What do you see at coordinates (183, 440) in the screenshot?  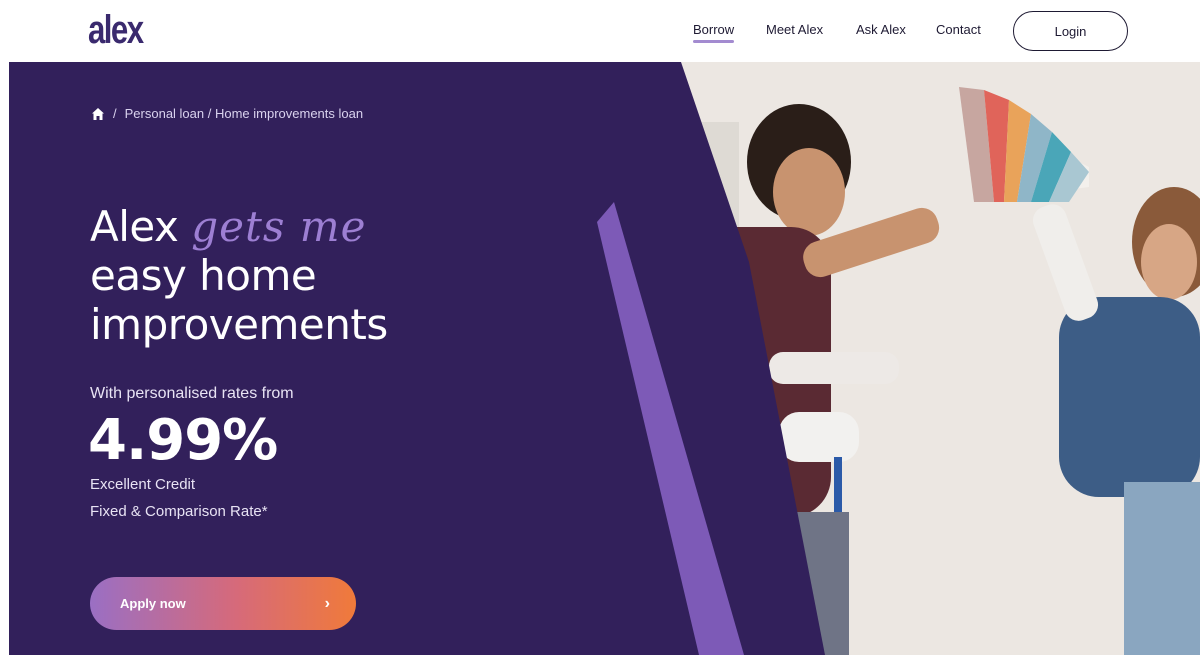 I see `rate-value: 4.99%` at bounding box center [183, 440].